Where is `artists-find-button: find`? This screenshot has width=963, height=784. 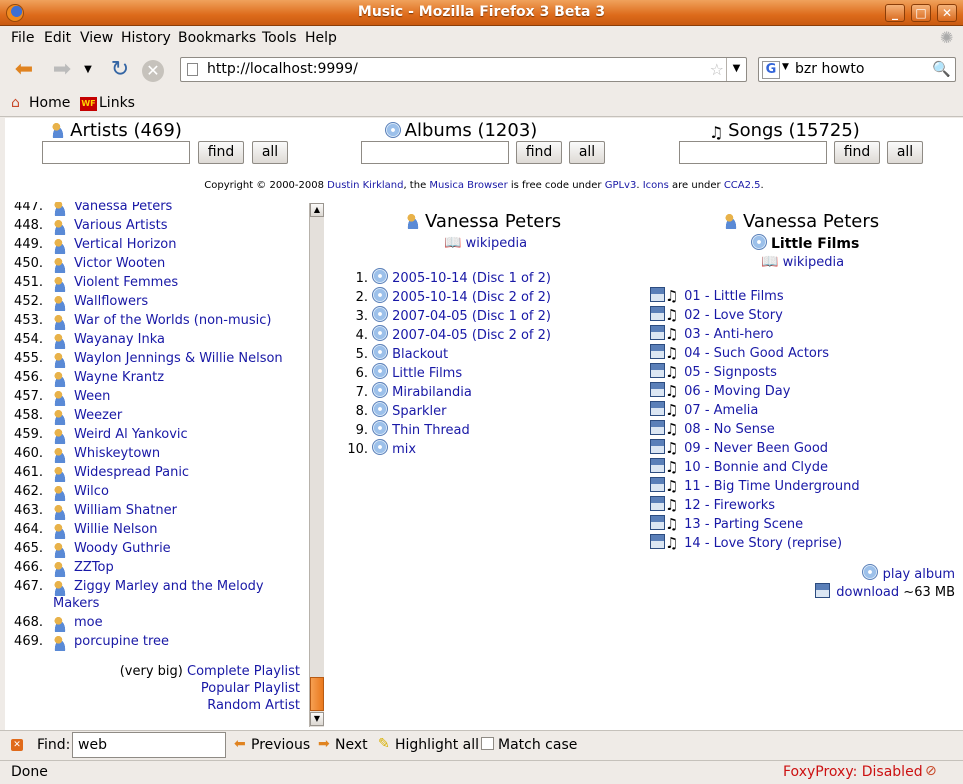 artists-find-button: find is located at coordinates (221, 152).